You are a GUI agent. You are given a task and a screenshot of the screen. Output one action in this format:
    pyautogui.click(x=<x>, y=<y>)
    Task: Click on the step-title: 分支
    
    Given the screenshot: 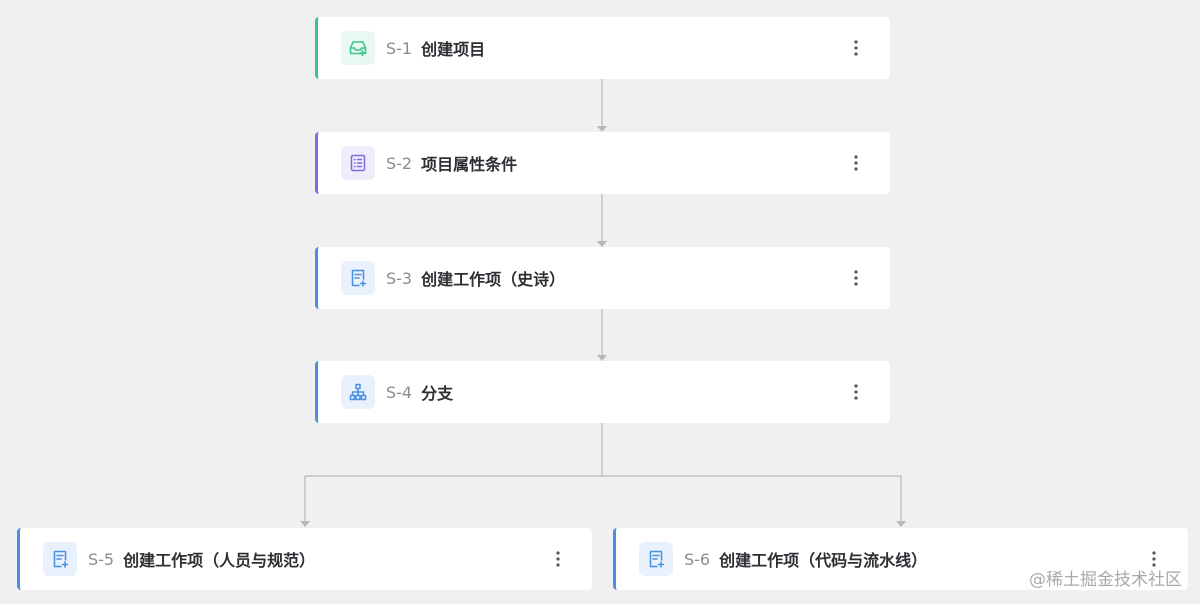 What is the action you would take?
    pyautogui.click(x=437, y=393)
    